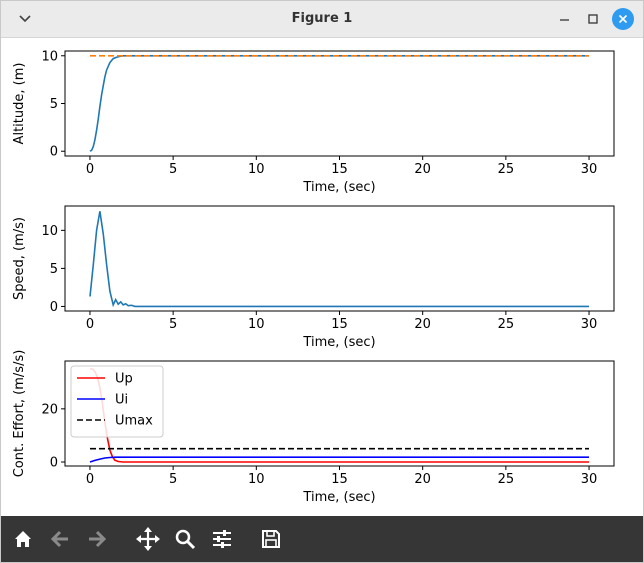 This screenshot has width=644, height=563. What do you see at coordinates (60, 539) in the screenshot?
I see `back-arrow-icon` at bounding box center [60, 539].